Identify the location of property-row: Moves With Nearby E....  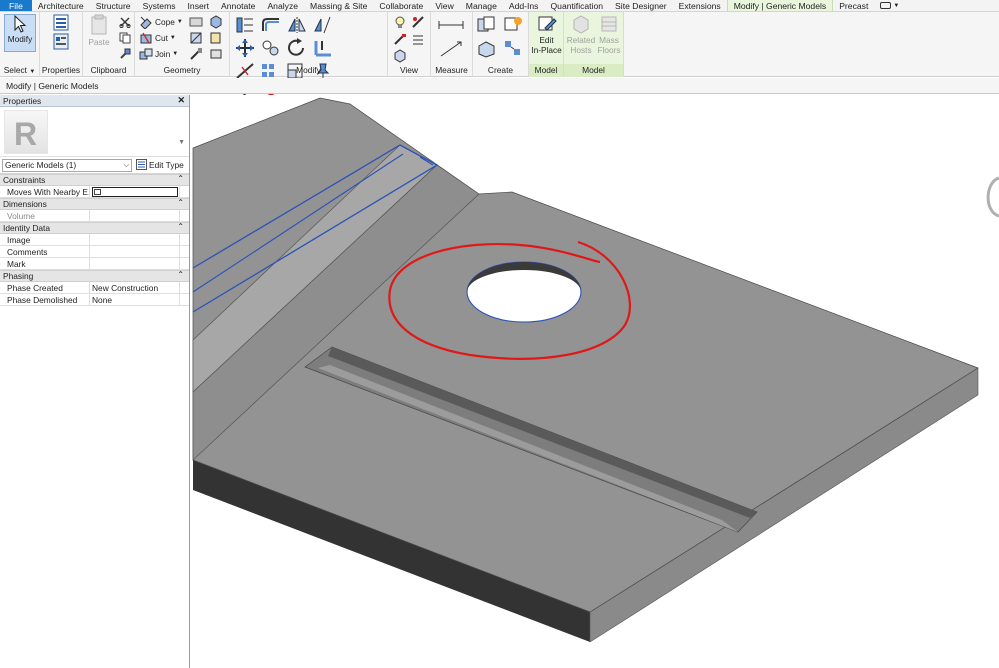
(94, 192).